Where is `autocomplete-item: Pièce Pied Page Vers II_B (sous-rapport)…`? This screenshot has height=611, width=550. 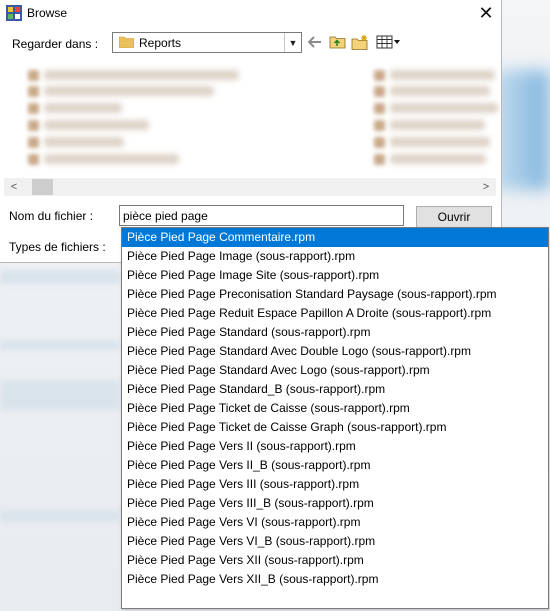
autocomplete-item: Pièce Pied Page Vers II_B (sous-rapport)… is located at coordinates (335, 465).